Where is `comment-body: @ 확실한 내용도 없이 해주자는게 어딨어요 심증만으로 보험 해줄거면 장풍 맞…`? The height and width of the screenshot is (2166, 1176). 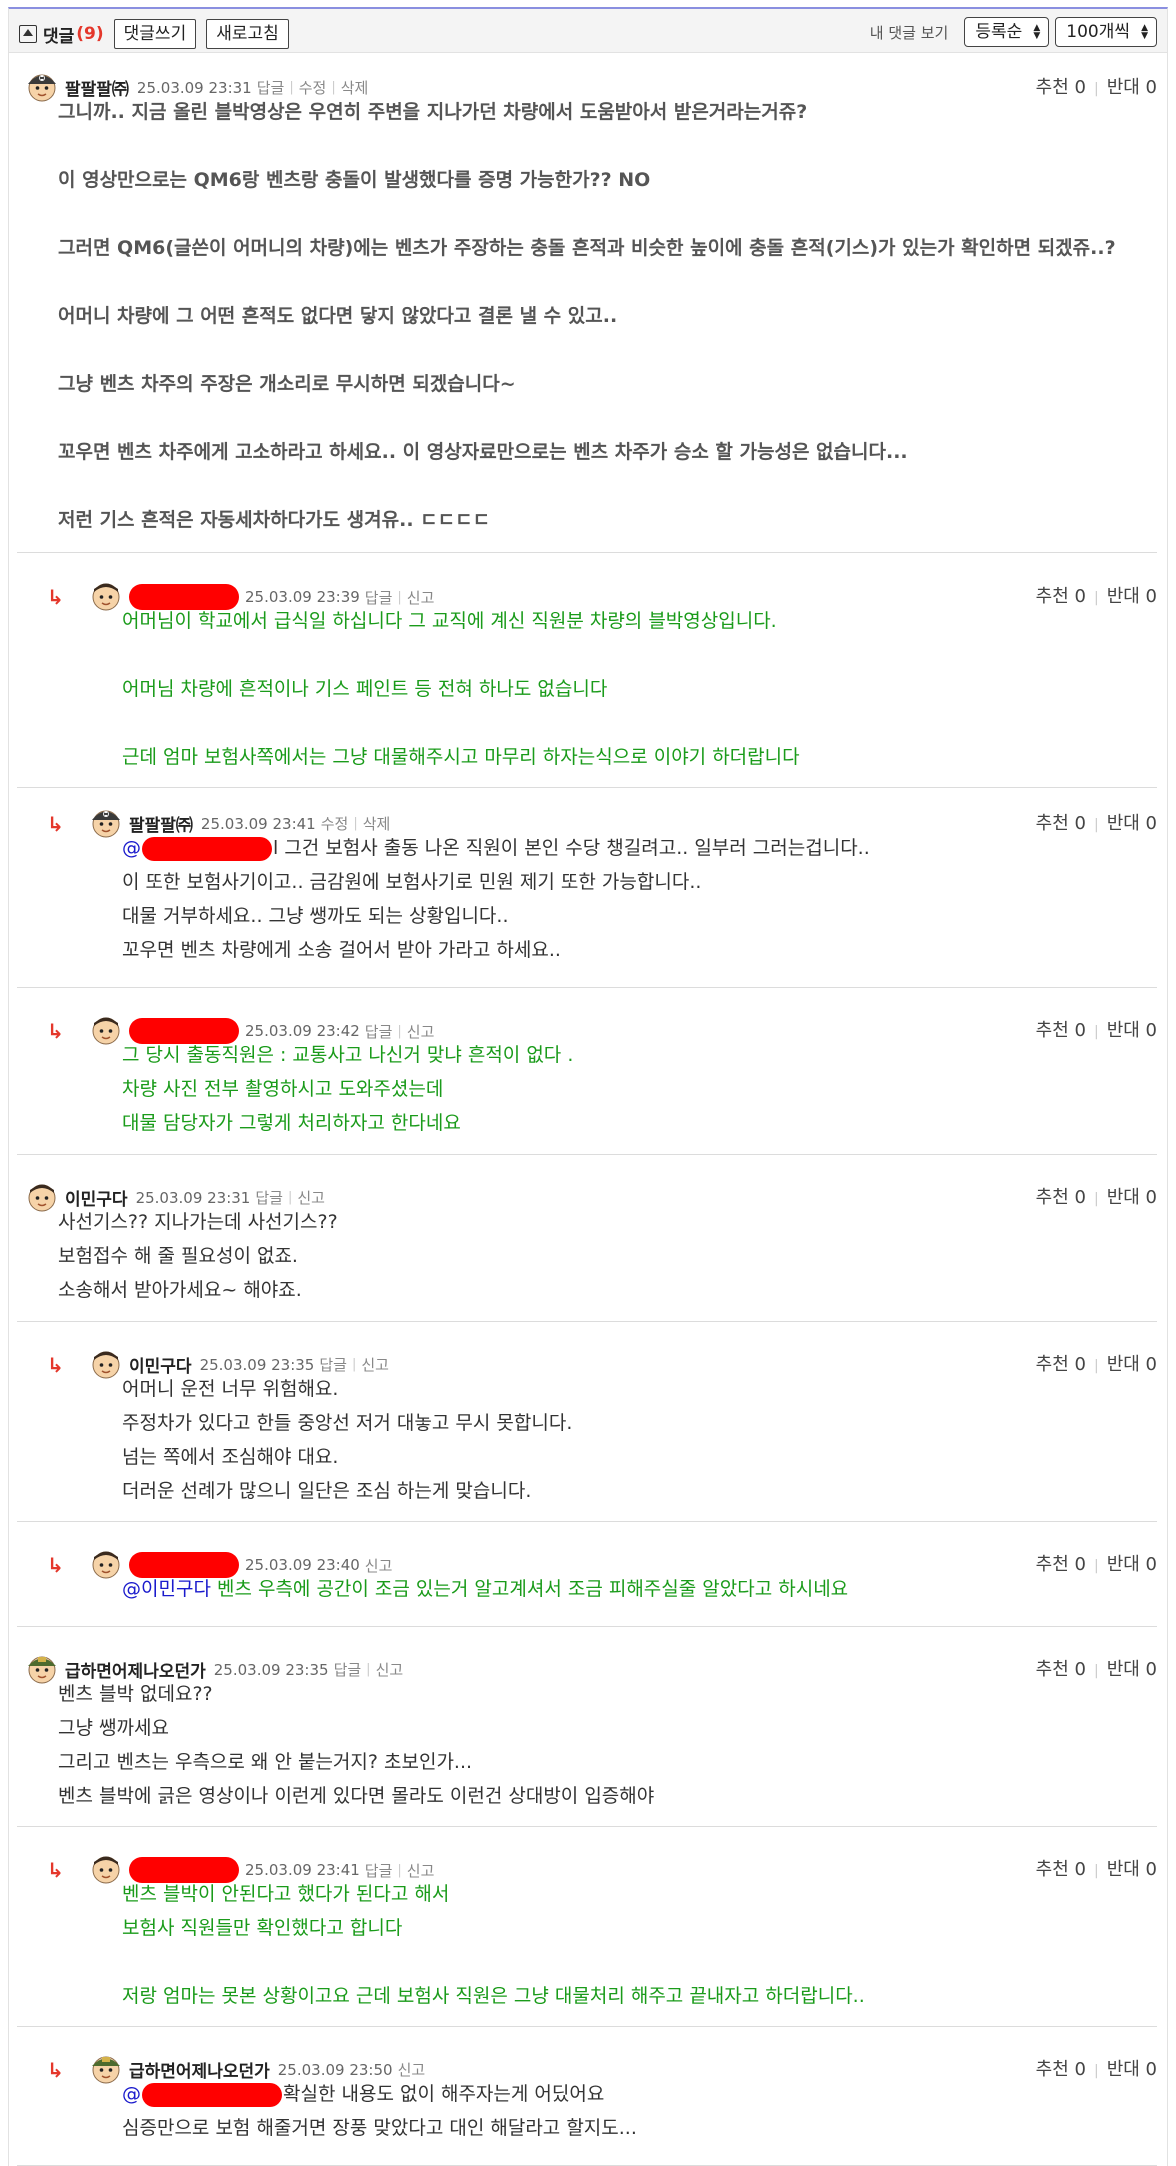
comment-body: @ 확실한 내용도 없이 해주자는게 어딨어요 심증만으로 보험 해줄거면 장풍 맞… is located at coordinates (379, 2111).